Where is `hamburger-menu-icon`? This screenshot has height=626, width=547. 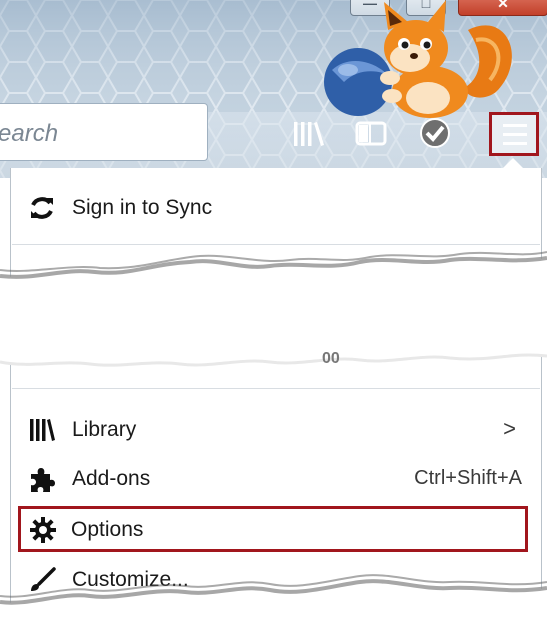 hamburger-menu-icon is located at coordinates (515, 134).